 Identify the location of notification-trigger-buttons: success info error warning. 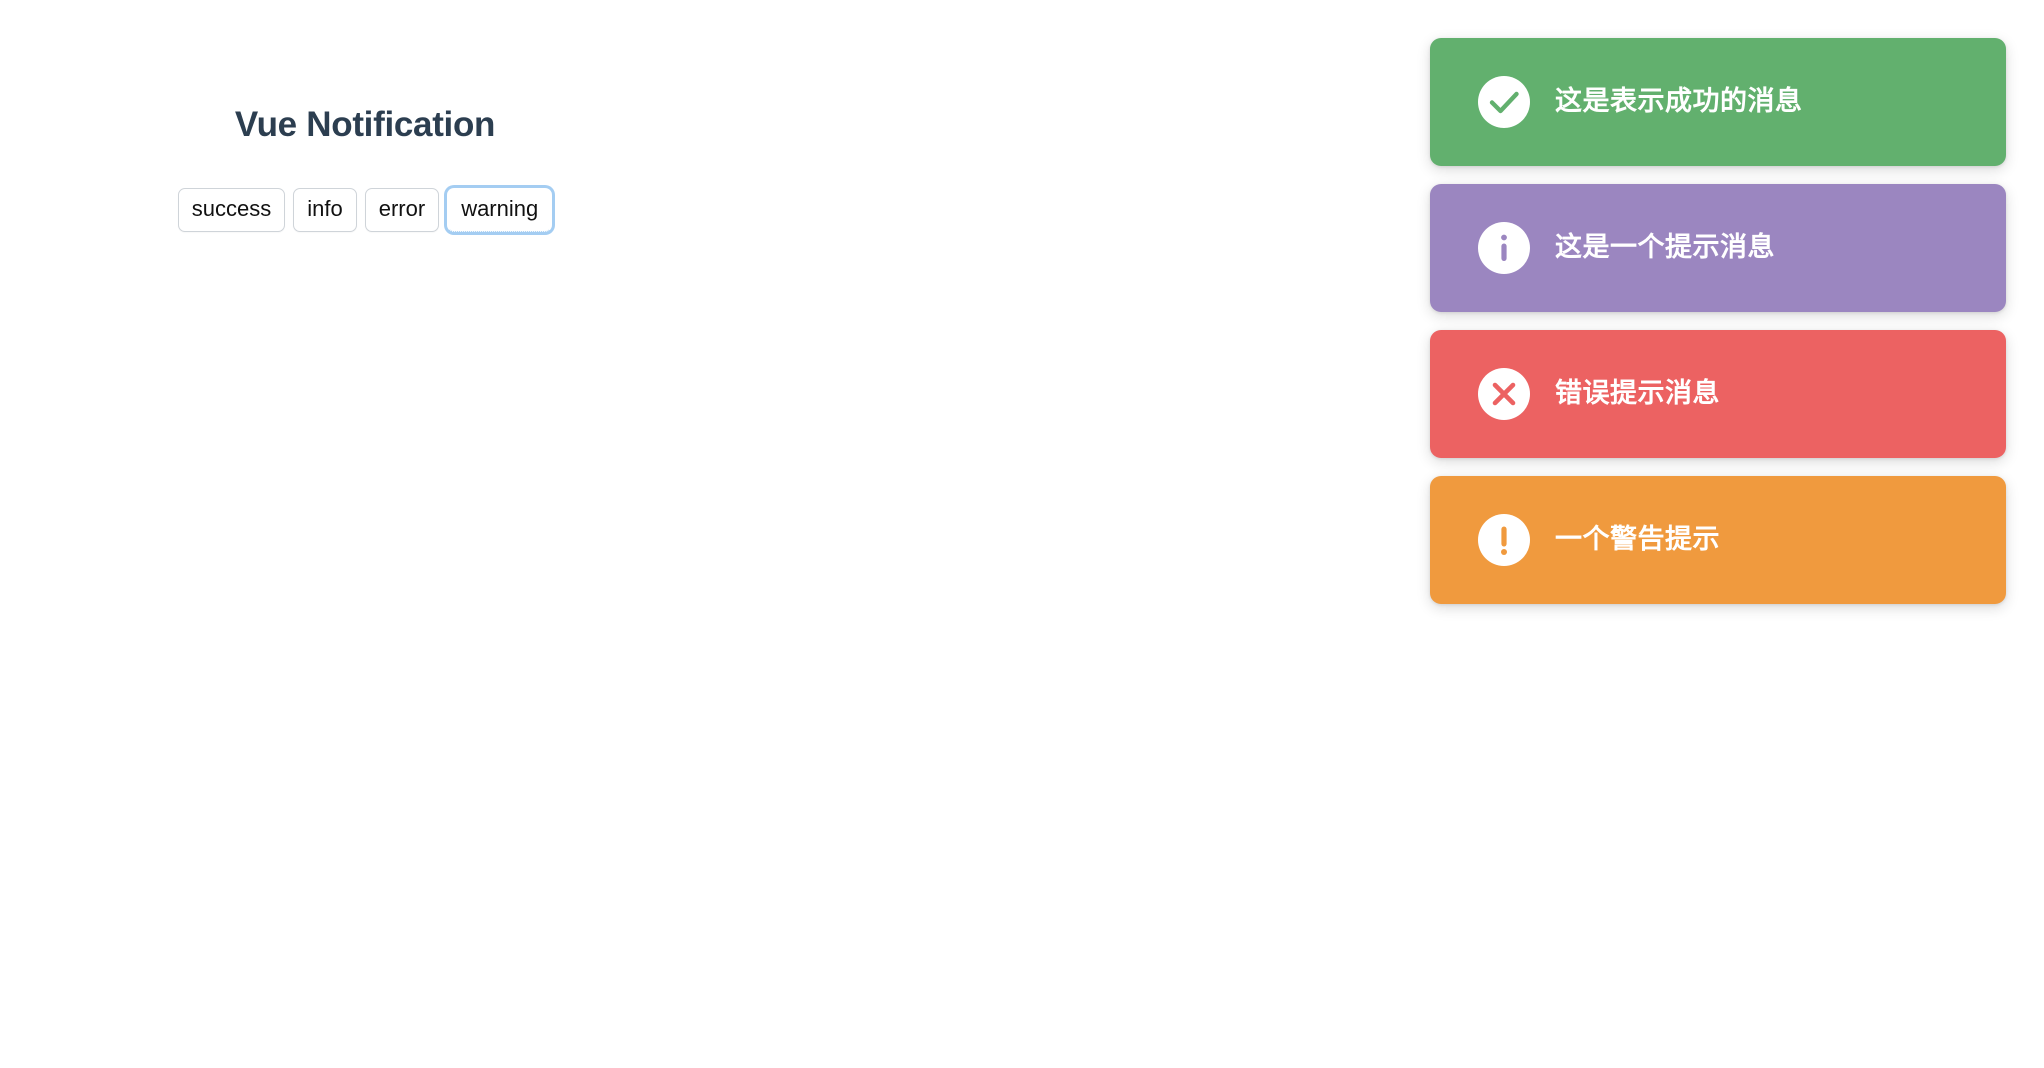
(365, 210).